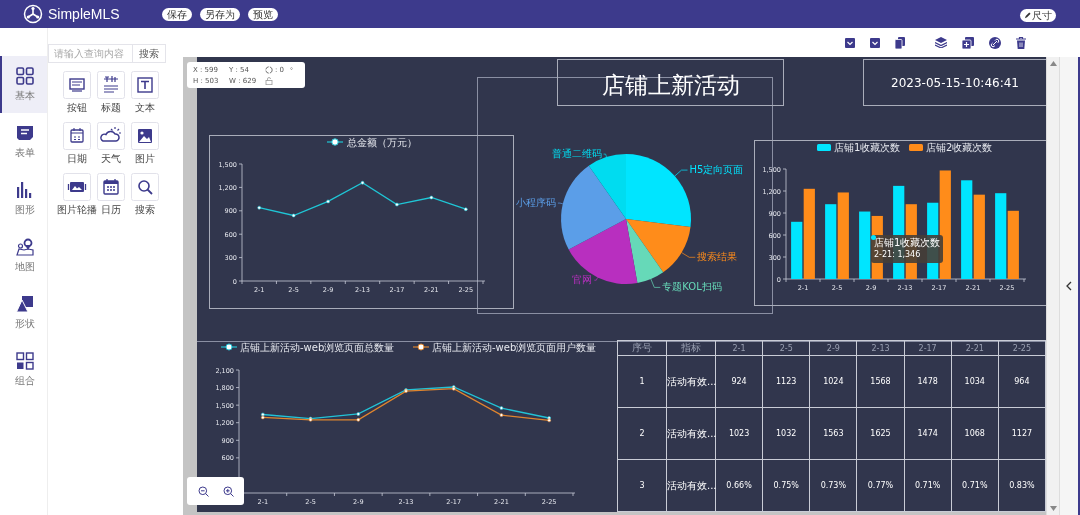  I want to click on table-cell: 0.83%, so click(1022, 485).